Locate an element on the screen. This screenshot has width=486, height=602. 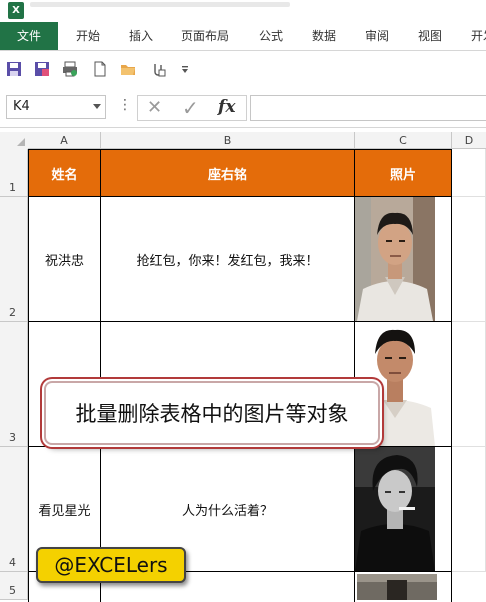
photo-partial is located at coordinates (397, 587).